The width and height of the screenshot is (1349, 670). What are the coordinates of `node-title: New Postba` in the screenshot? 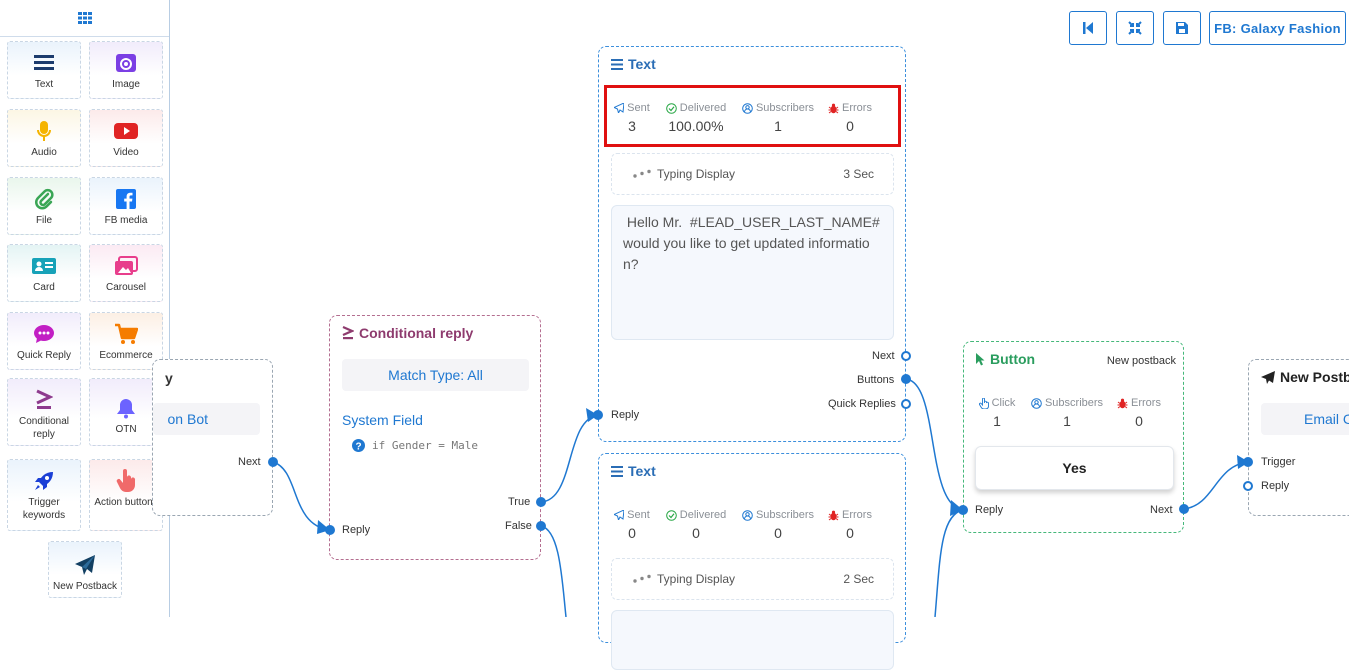 It's located at (1305, 377).